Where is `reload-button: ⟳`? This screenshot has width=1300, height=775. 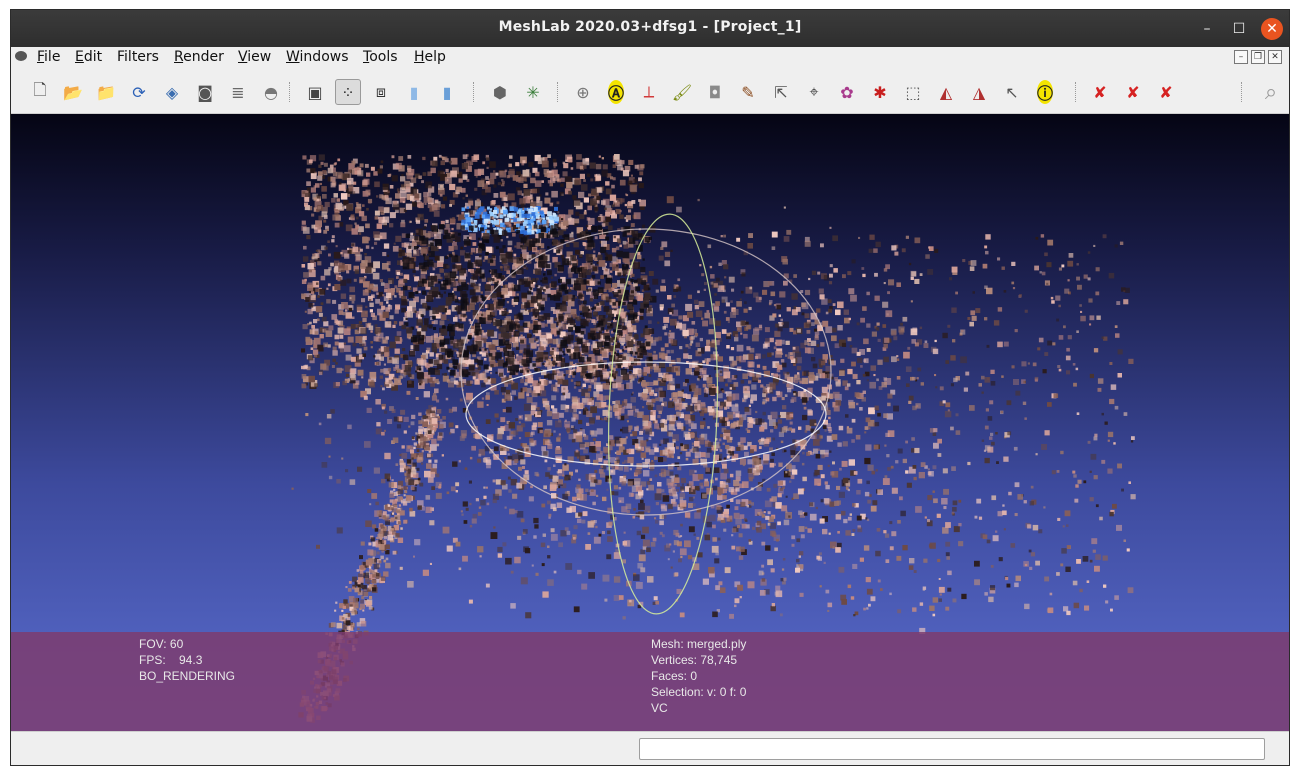
reload-button: ⟳ is located at coordinates (139, 92).